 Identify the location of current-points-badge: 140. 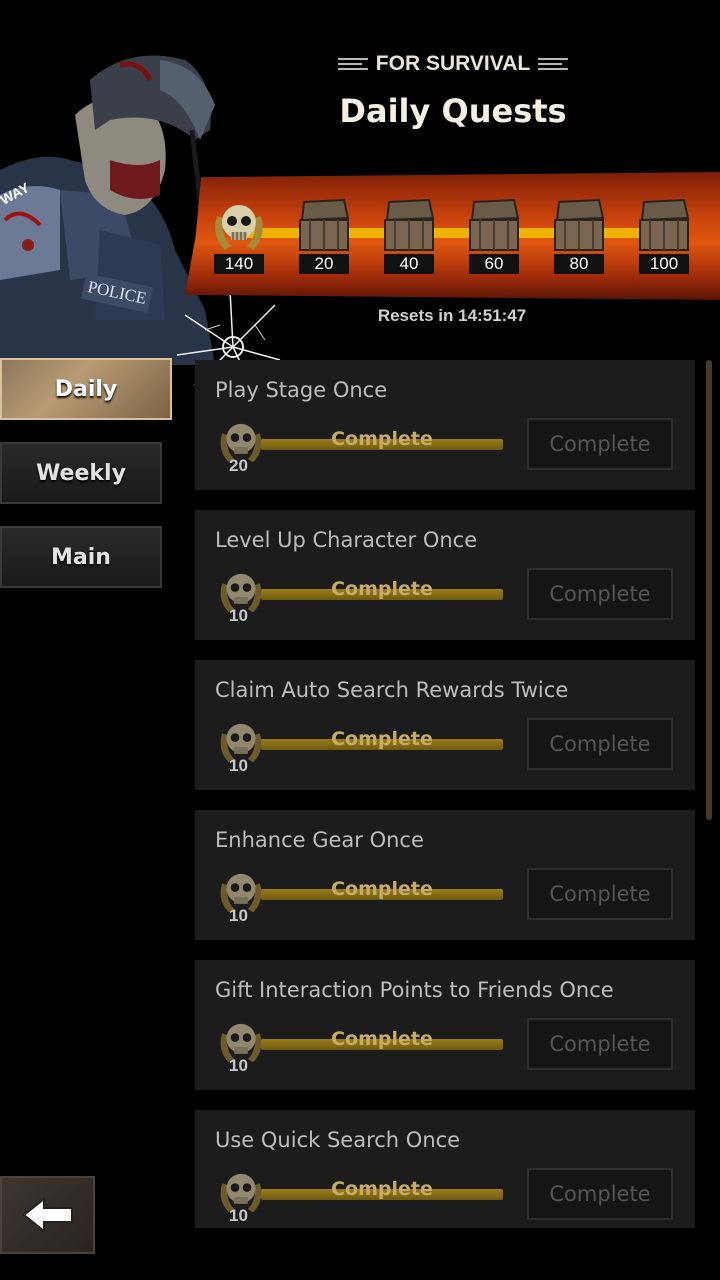
(238, 238).